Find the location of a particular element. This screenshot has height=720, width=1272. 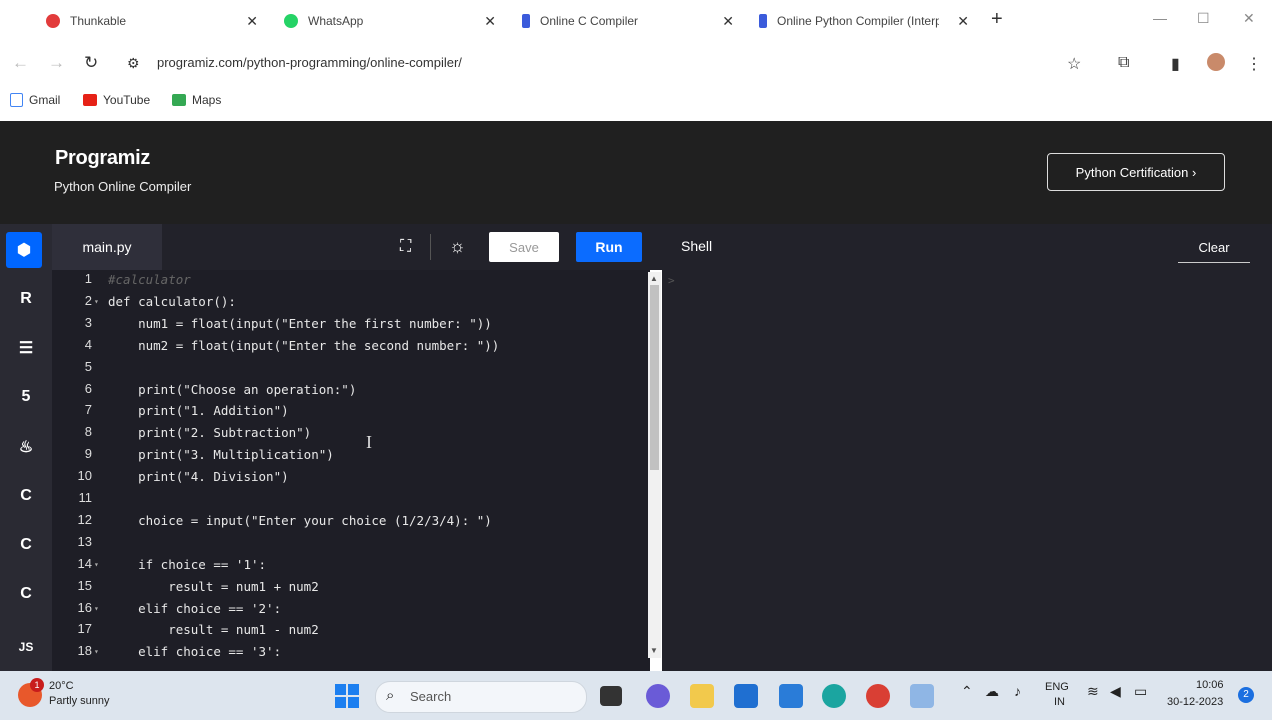

task-view-icon is located at coordinates (611, 696).